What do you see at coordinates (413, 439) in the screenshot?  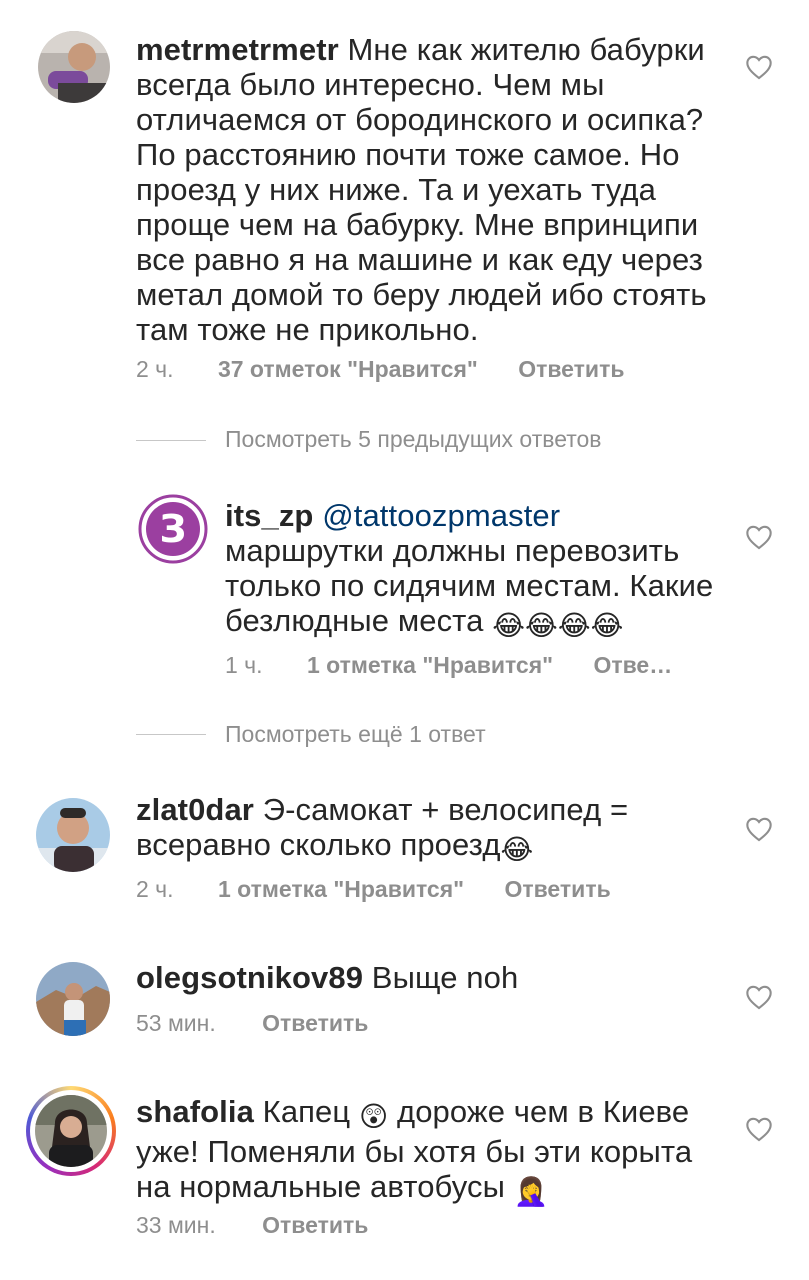 I see `view-previous-replies: Посмотреть 5 предыдущих ответов` at bounding box center [413, 439].